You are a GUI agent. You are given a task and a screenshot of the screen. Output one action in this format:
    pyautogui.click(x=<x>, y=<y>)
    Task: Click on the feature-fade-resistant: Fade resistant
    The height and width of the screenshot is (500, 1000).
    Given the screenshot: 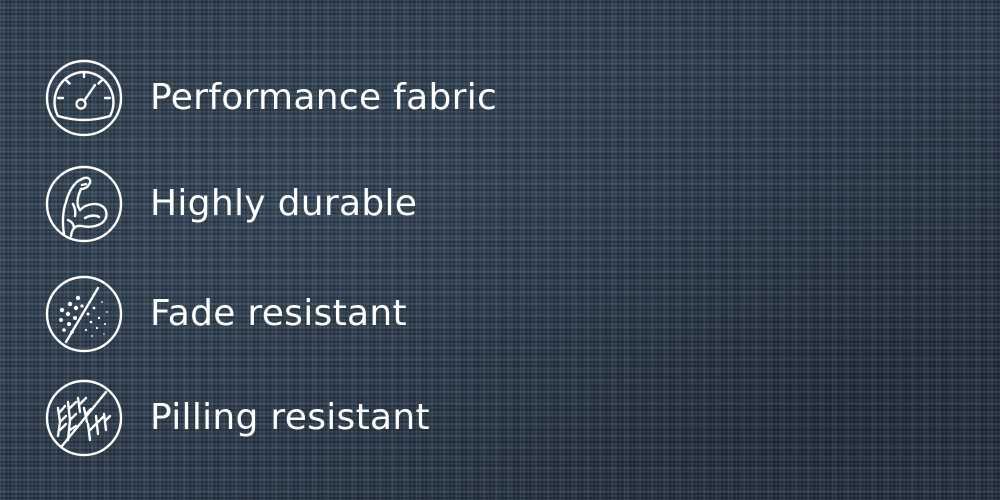 What is the action you would take?
    pyautogui.click(x=344, y=314)
    